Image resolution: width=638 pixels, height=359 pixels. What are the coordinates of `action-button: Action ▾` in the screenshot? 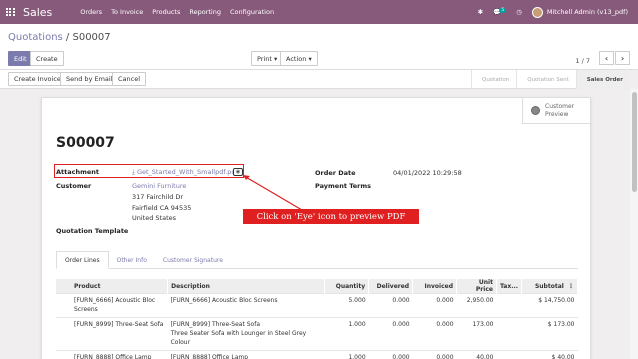 It's located at (299, 58).